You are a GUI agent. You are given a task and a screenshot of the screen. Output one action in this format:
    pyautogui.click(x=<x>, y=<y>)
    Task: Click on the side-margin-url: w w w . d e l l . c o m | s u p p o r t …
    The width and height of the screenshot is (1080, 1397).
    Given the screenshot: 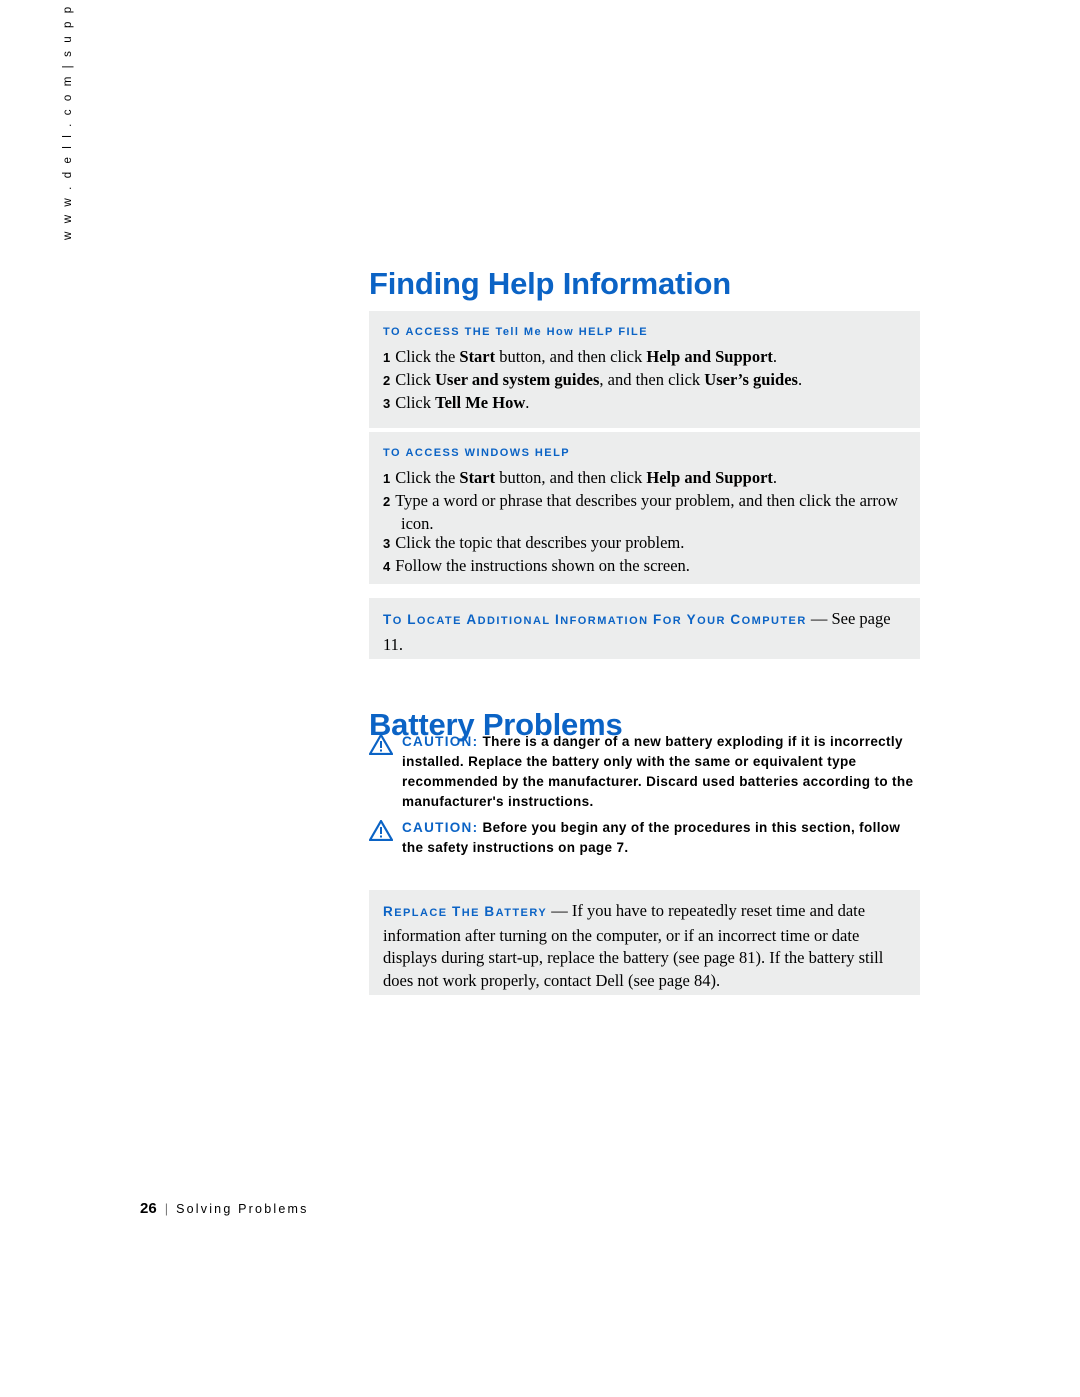 What is the action you would take?
    pyautogui.click(x=68, y=120)
    